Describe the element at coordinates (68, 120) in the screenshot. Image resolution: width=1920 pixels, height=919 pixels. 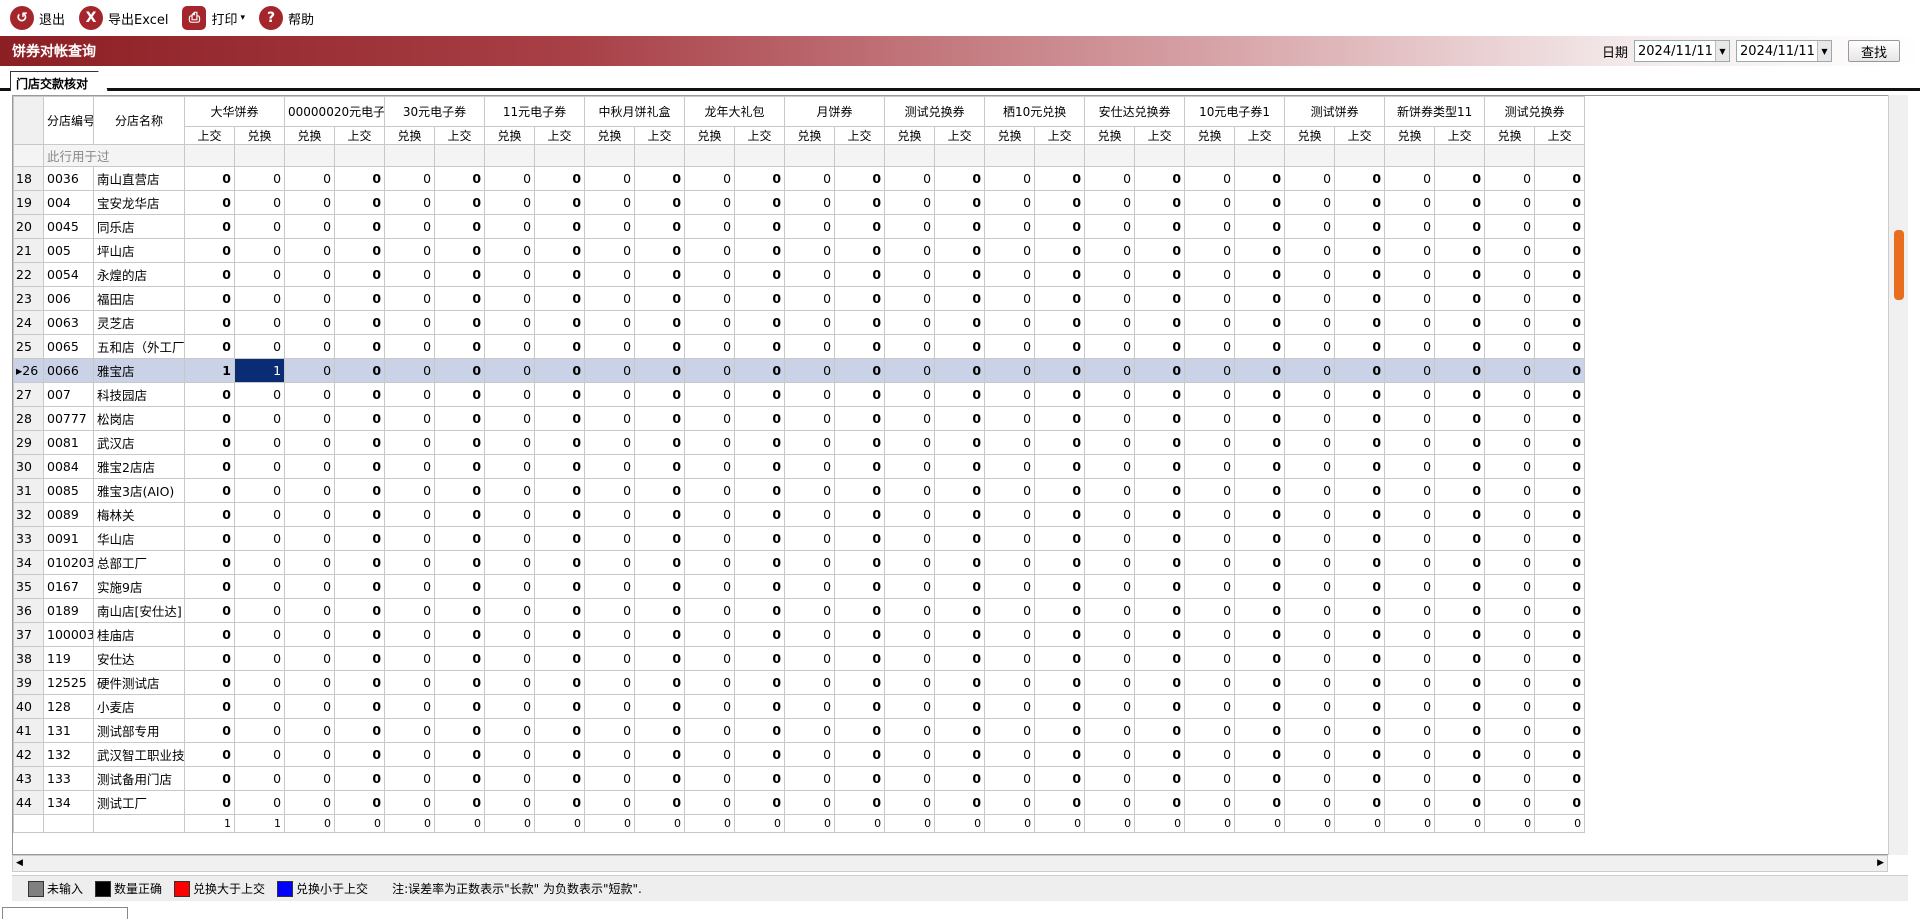
I see `column-header-store-code: 分店编号` at that location.